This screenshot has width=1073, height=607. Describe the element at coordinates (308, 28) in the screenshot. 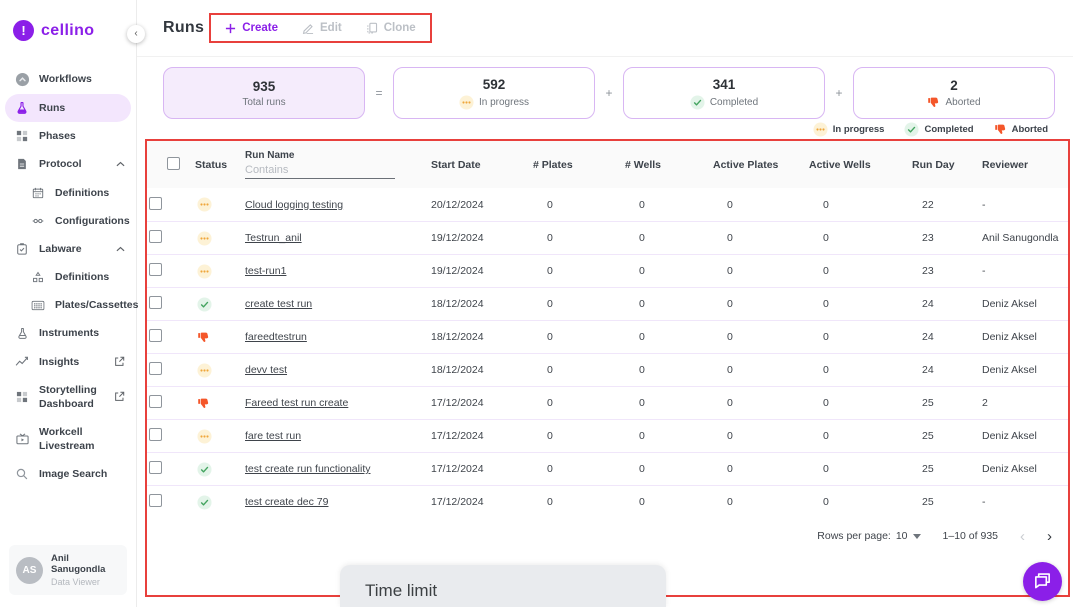

I see `pencil-icon` at that location.